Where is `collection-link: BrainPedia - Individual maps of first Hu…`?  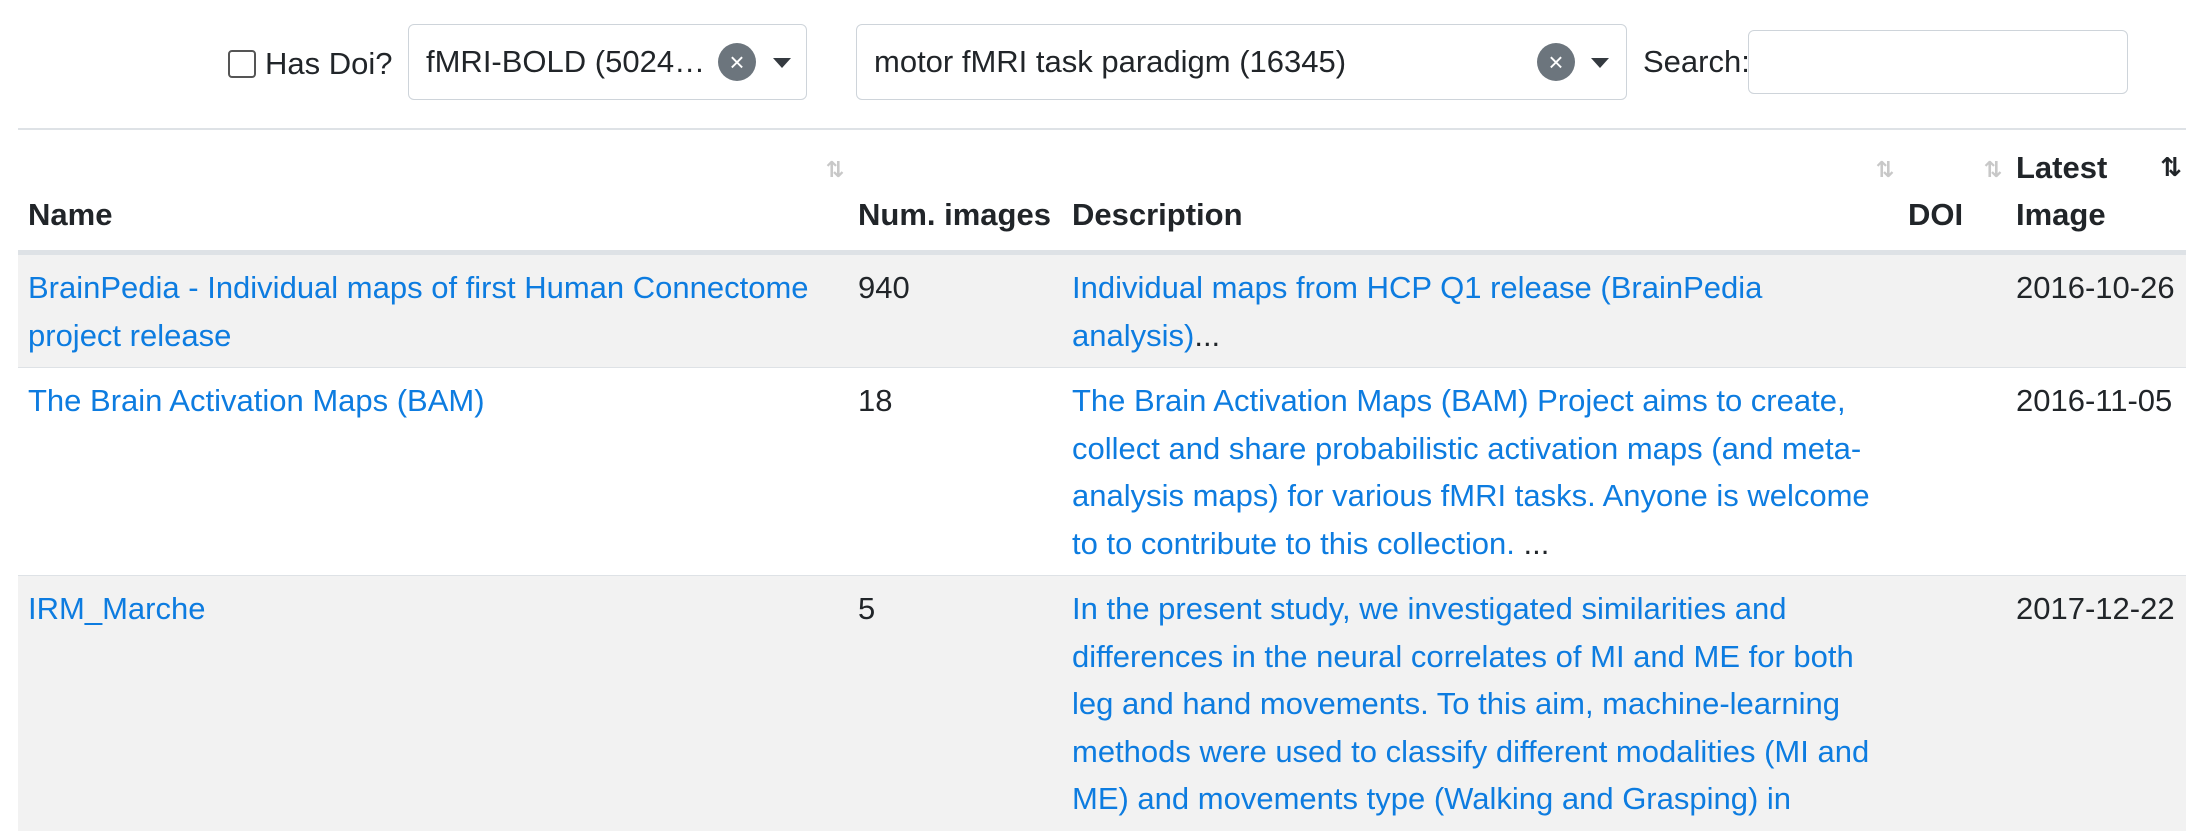
collection-link: BrainPedia - Individual maps of first Hu… is located at coordinates (418, 311).